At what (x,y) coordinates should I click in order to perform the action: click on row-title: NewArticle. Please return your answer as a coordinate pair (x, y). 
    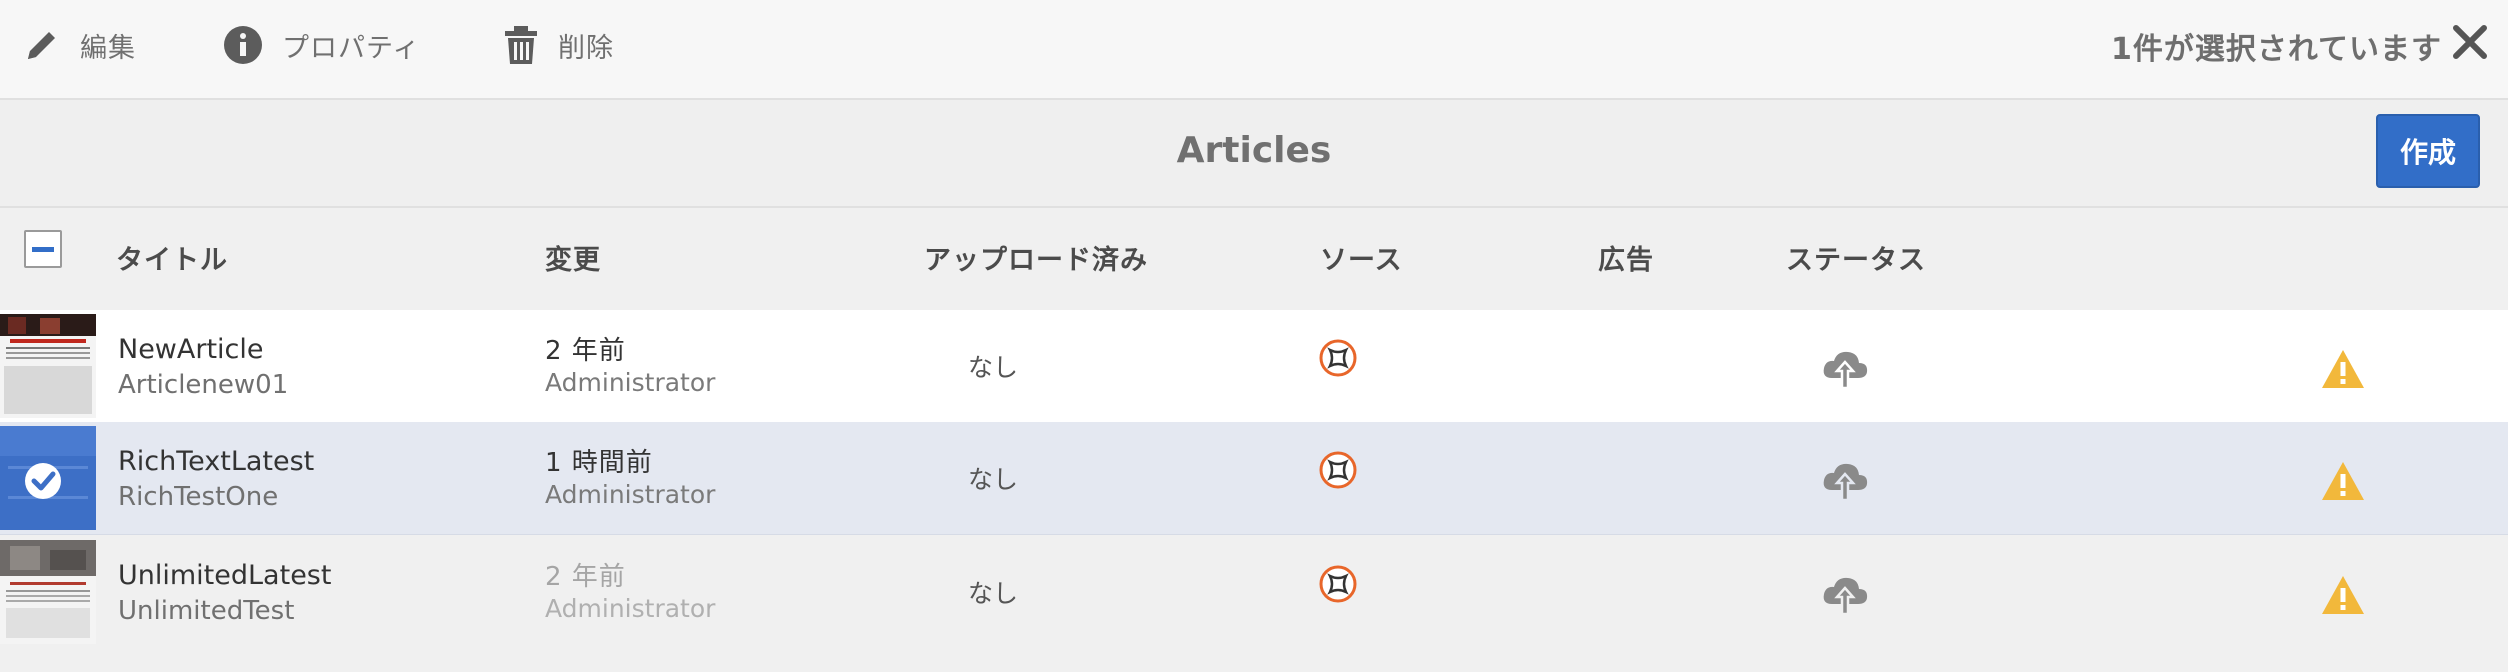
    Looking at the image, I should click on (191, 349).